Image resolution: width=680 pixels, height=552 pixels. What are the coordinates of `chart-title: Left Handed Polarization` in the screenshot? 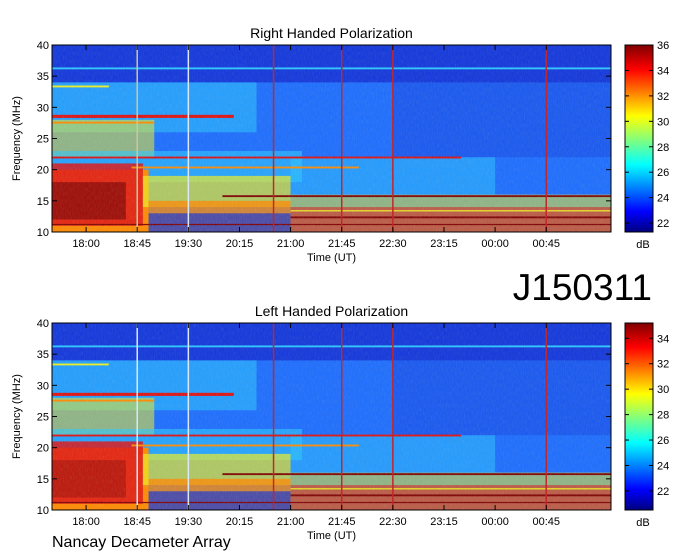 It's located at (331, 311).